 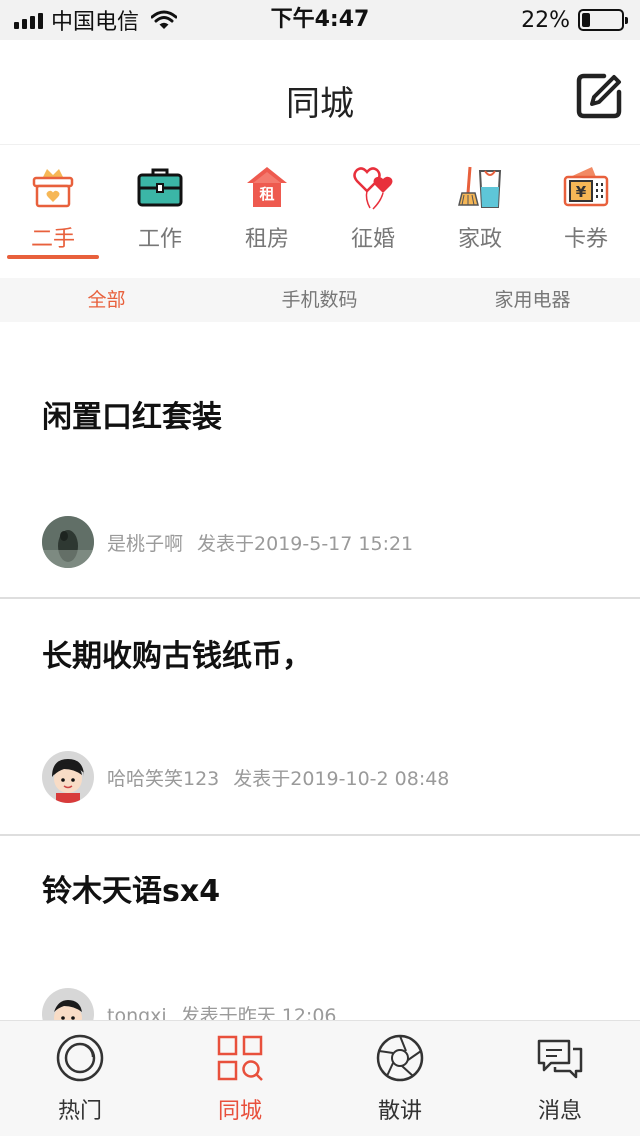 I want to click on status-bar: 中国电信 下午4:47 22%, so click(x=320, y=20).